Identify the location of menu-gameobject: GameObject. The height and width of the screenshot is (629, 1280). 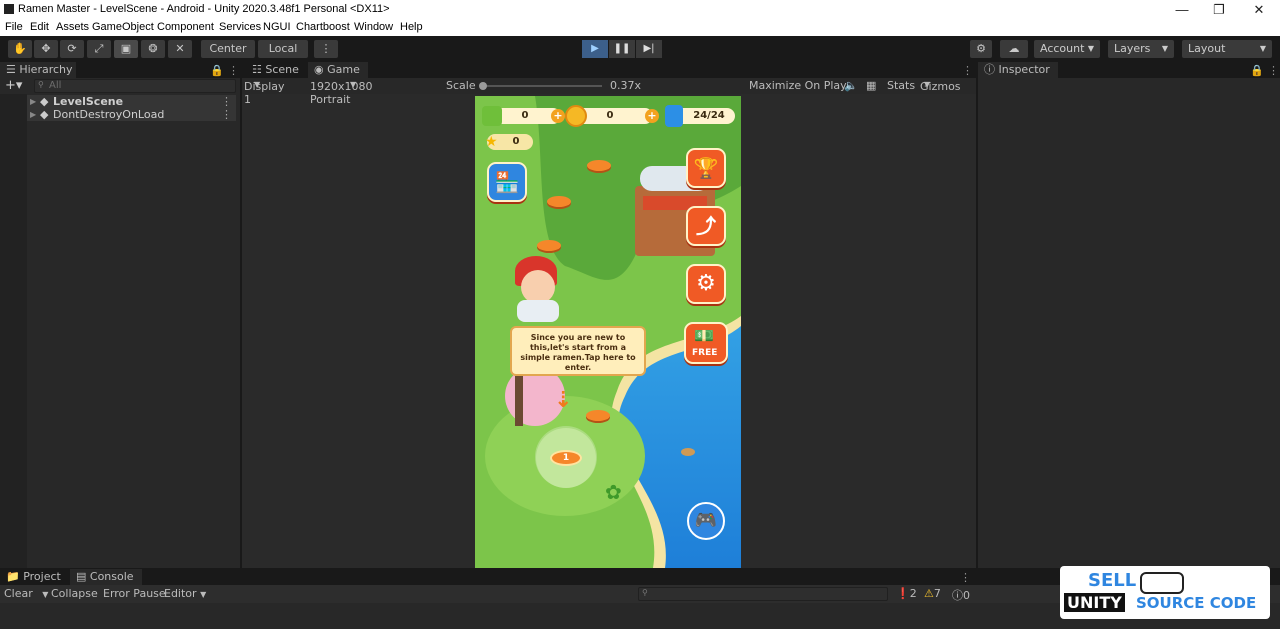
(123, 27).